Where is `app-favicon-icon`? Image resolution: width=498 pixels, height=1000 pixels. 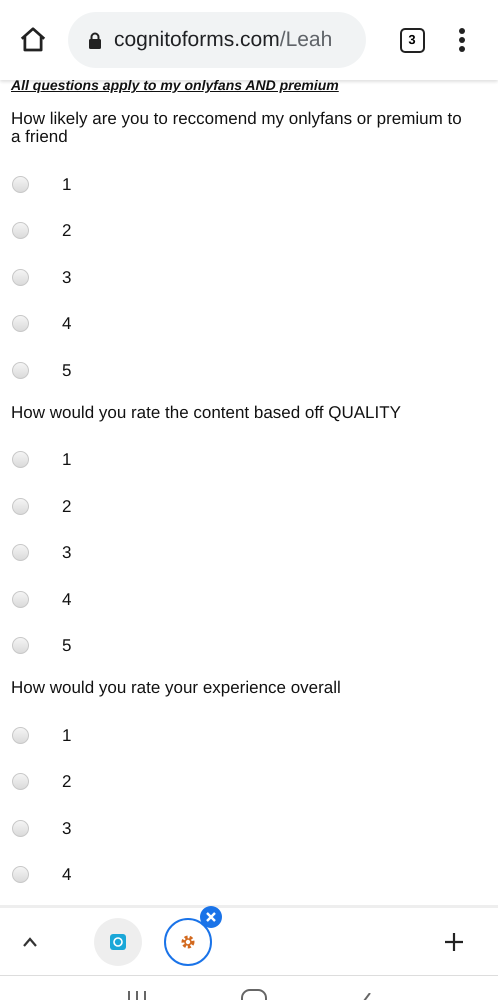
app-favicon-icon is located at coordinates (118, 942).